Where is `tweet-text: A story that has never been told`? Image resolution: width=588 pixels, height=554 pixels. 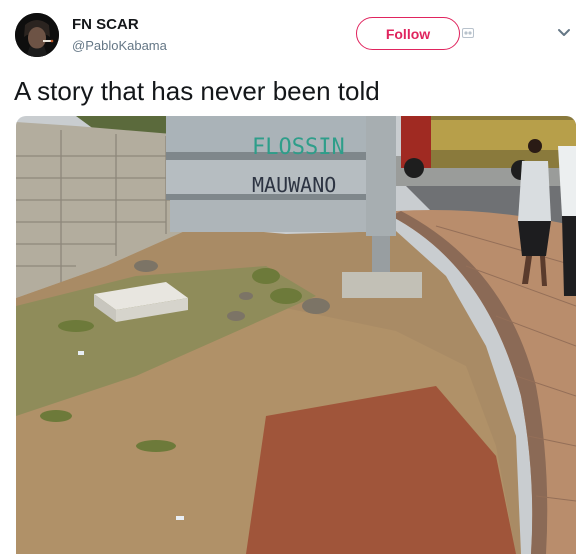
tweet-text: A story that has never been told is located at coordinates (197, 91).